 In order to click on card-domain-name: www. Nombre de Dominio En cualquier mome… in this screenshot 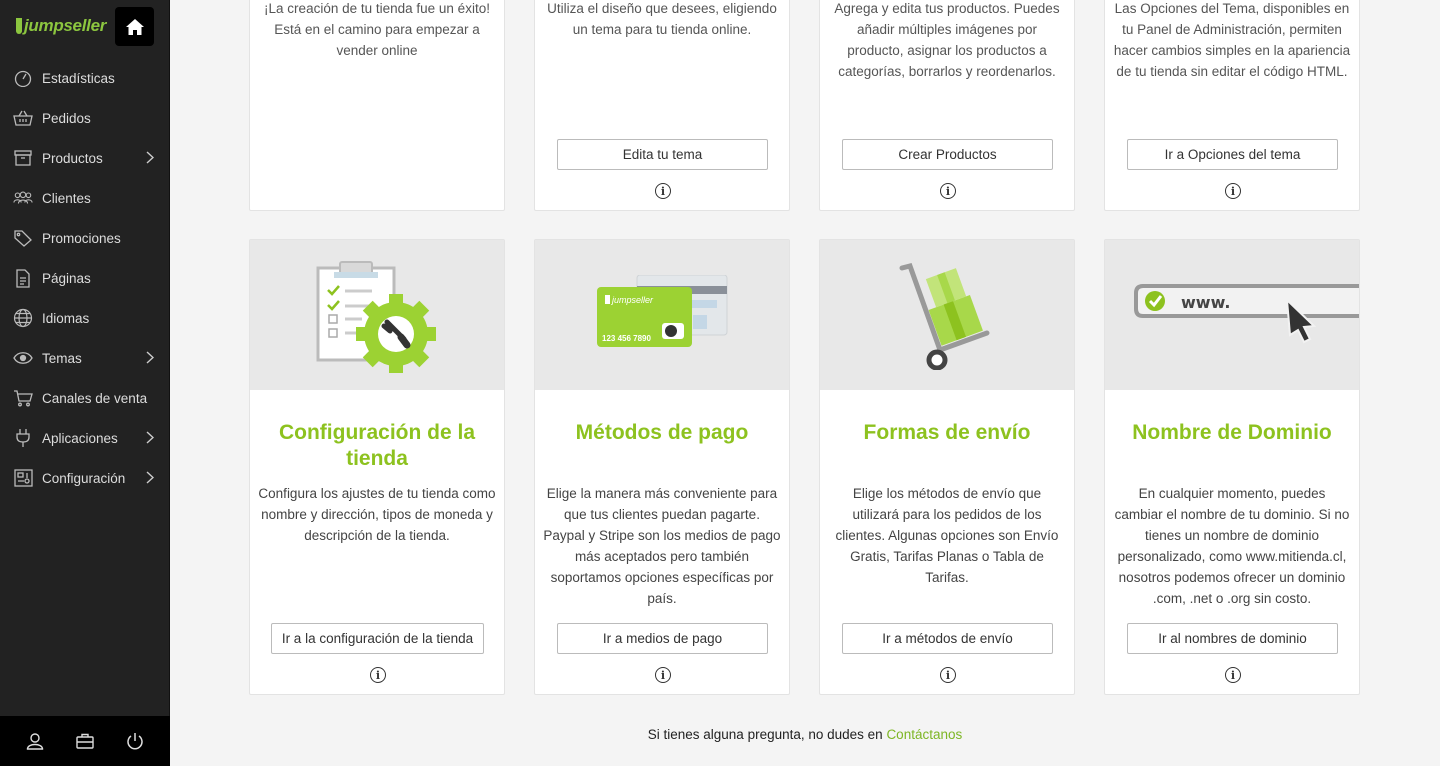, I will do `click(1232, 467)`.